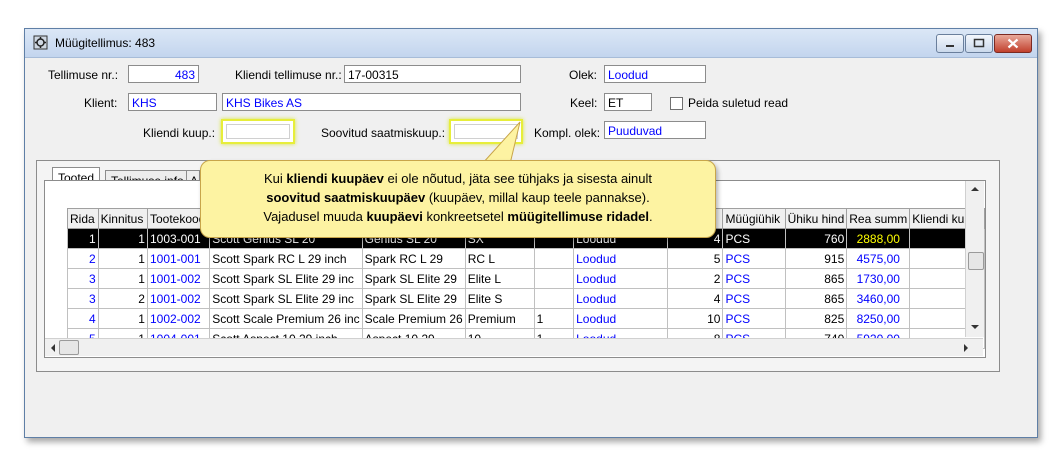 The image size is (1063, 457). What do you see at coordinates (286, 318) in the screenshot?
I see `product-name-cell: Scott Scale Premium 26 inc` at bounding box center [286, 318].